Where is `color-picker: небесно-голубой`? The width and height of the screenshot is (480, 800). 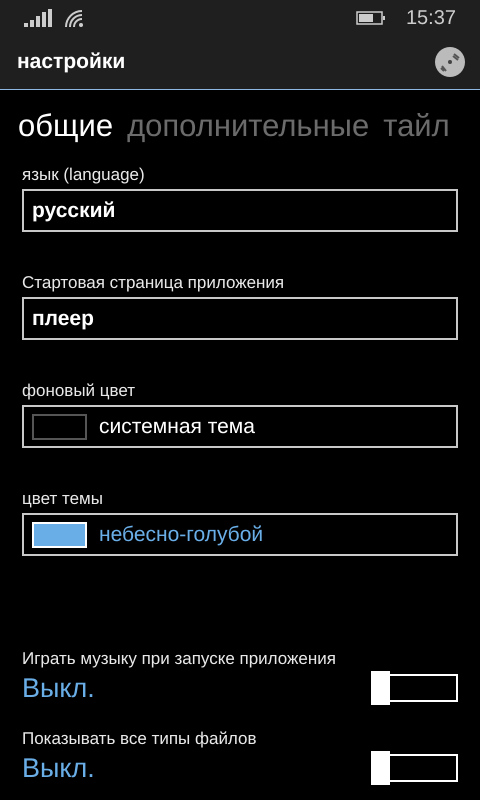
color-picker: небесно-голубой is located at coordinates (240, 534).